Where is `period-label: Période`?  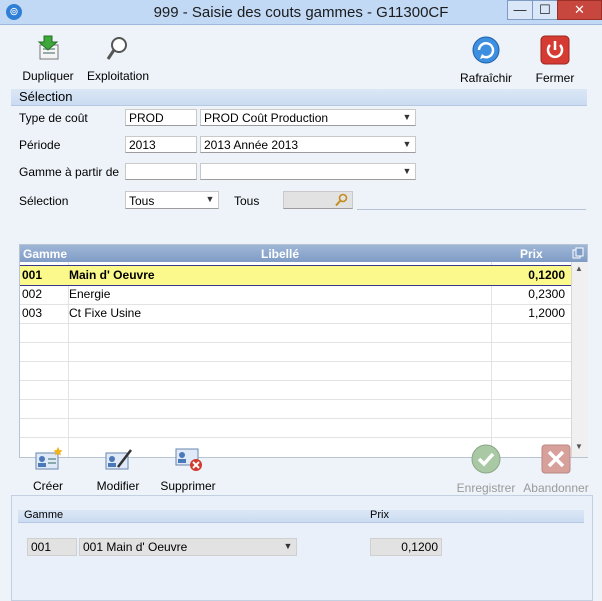 period-label: Période is located at coordinates (40, 145).